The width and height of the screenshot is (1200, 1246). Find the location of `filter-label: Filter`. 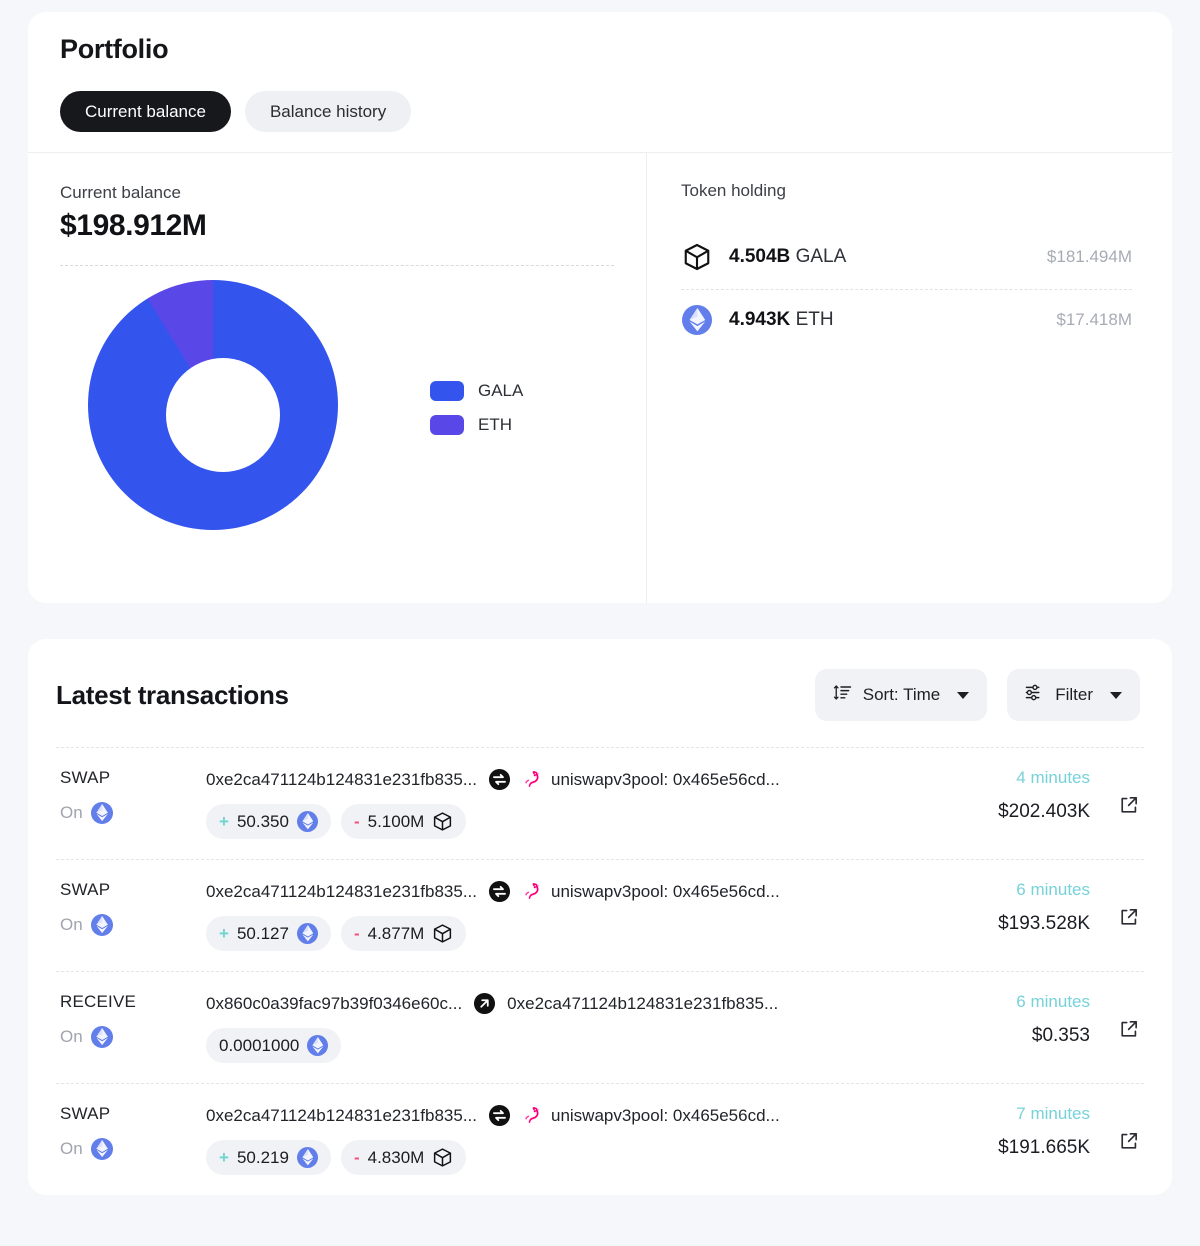

filter-label: Filter is located at coordinates (1074, 694).